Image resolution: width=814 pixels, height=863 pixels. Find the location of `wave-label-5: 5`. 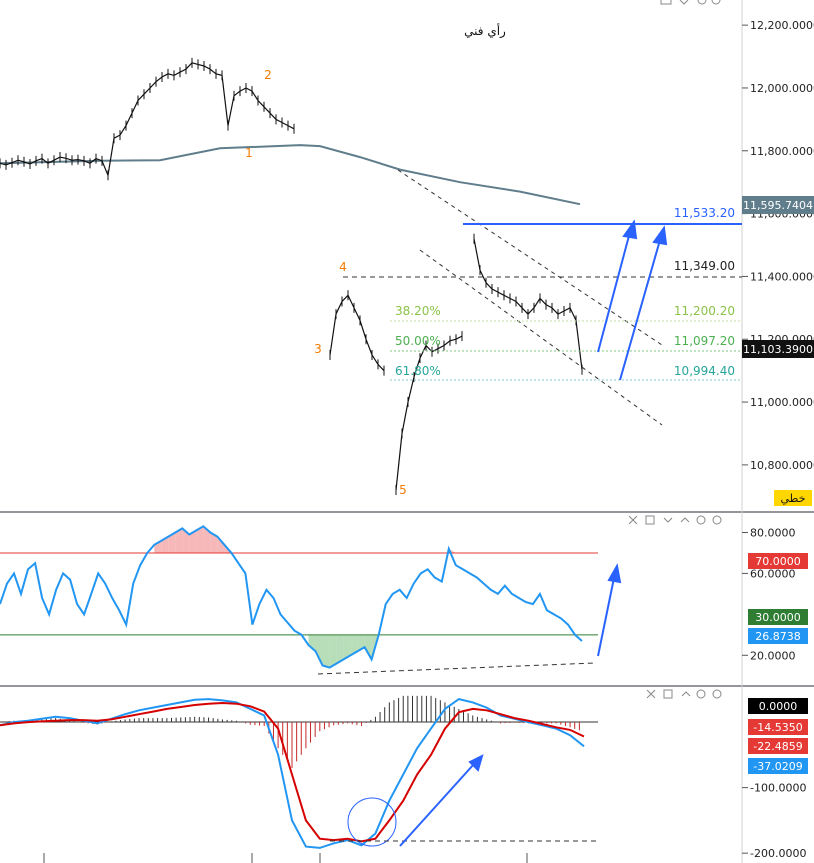

wave-label-5: 5 is located at coordinates (403, 490).